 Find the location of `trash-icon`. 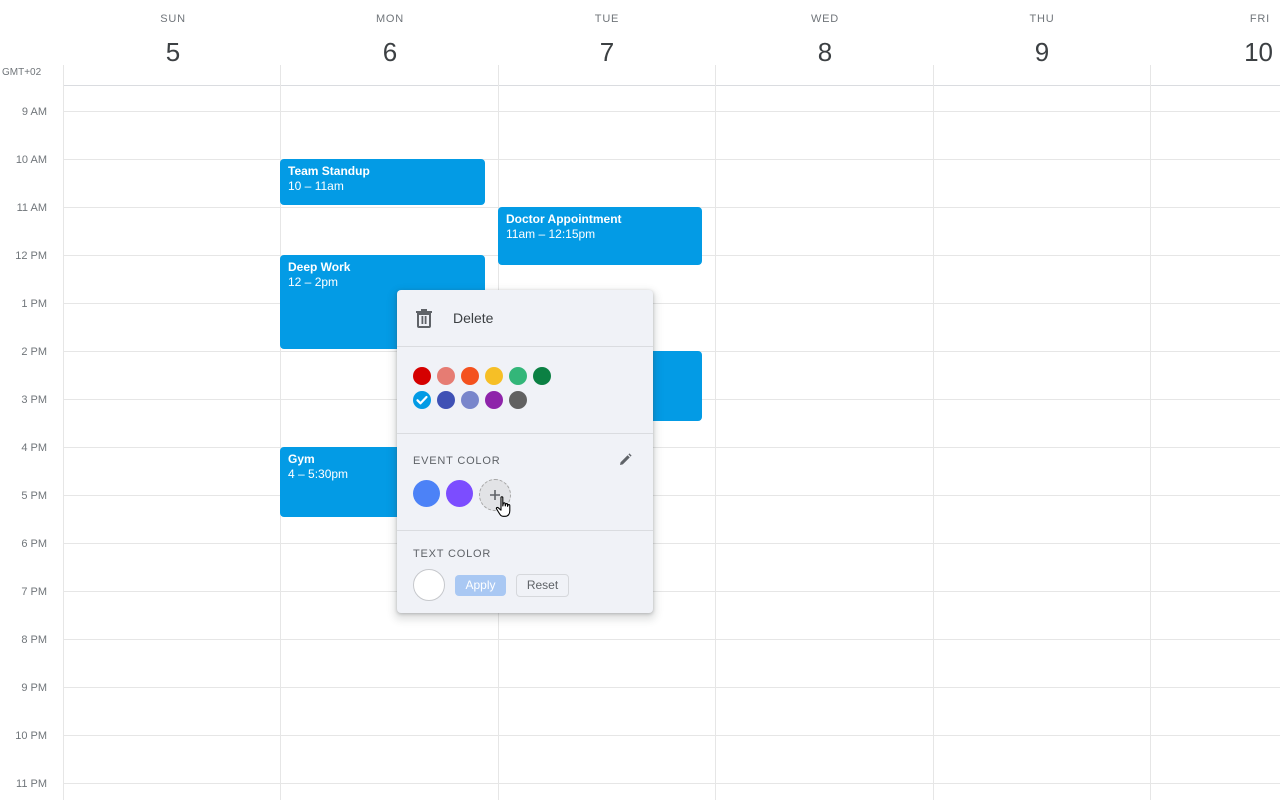

trash-icon is located at coordinates (424, 318).